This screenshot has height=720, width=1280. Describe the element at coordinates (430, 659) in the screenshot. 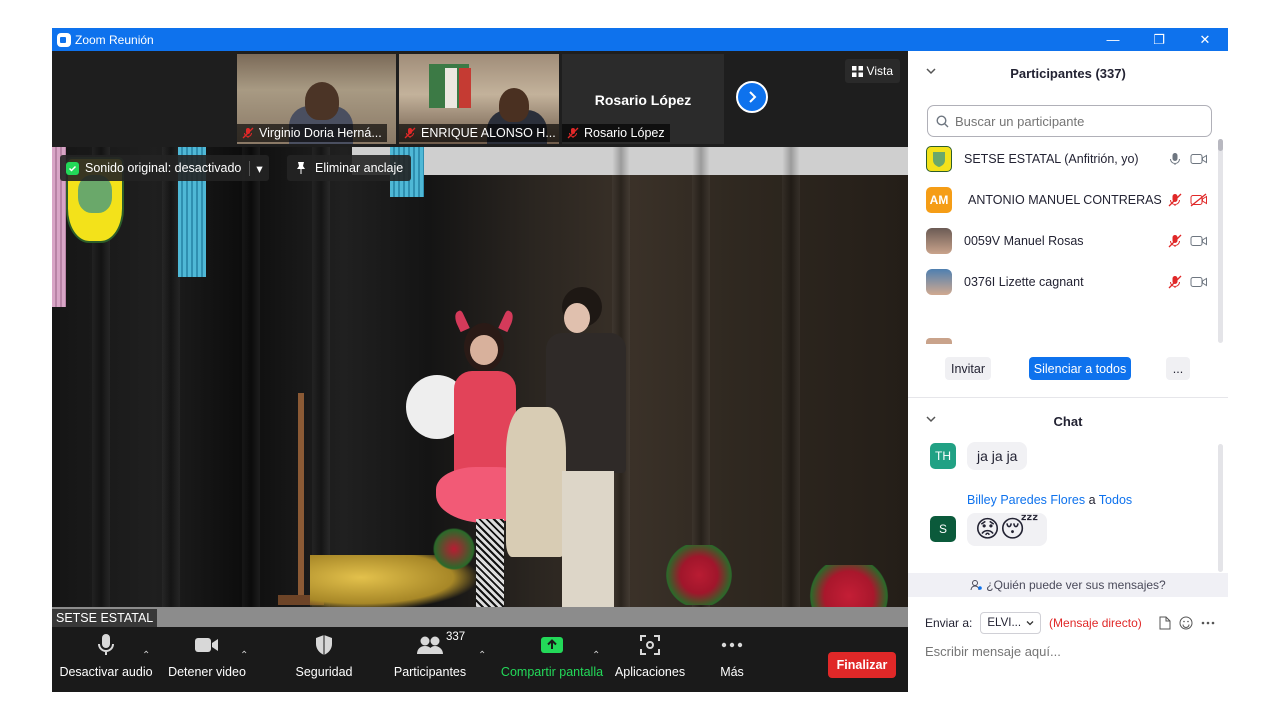

I see `participants-button: 337 Participantes` at that location.